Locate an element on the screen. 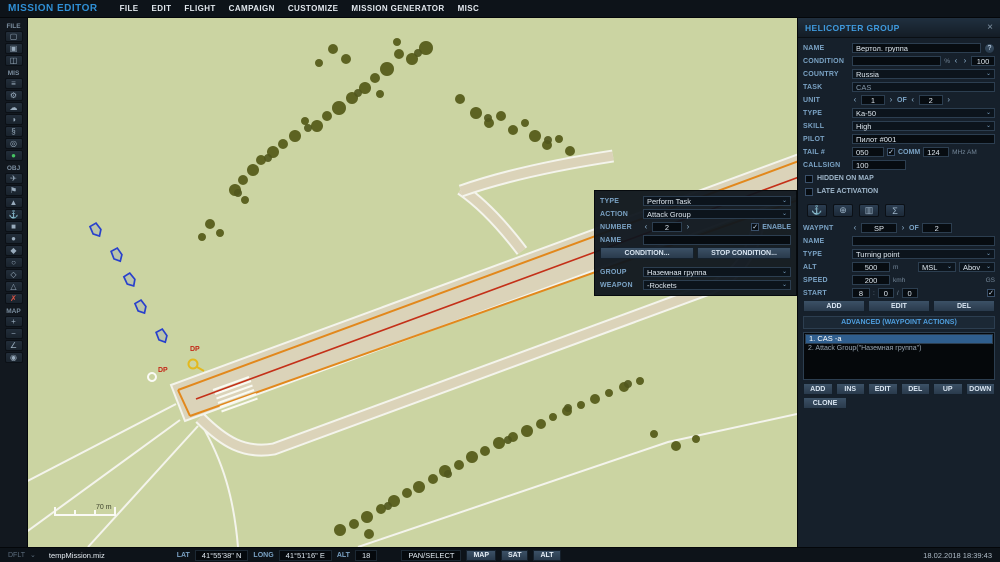 Image resolution: width=1000 pixels, height=562 pixels. waypoint-name-input is located at coordinates (923, 241).